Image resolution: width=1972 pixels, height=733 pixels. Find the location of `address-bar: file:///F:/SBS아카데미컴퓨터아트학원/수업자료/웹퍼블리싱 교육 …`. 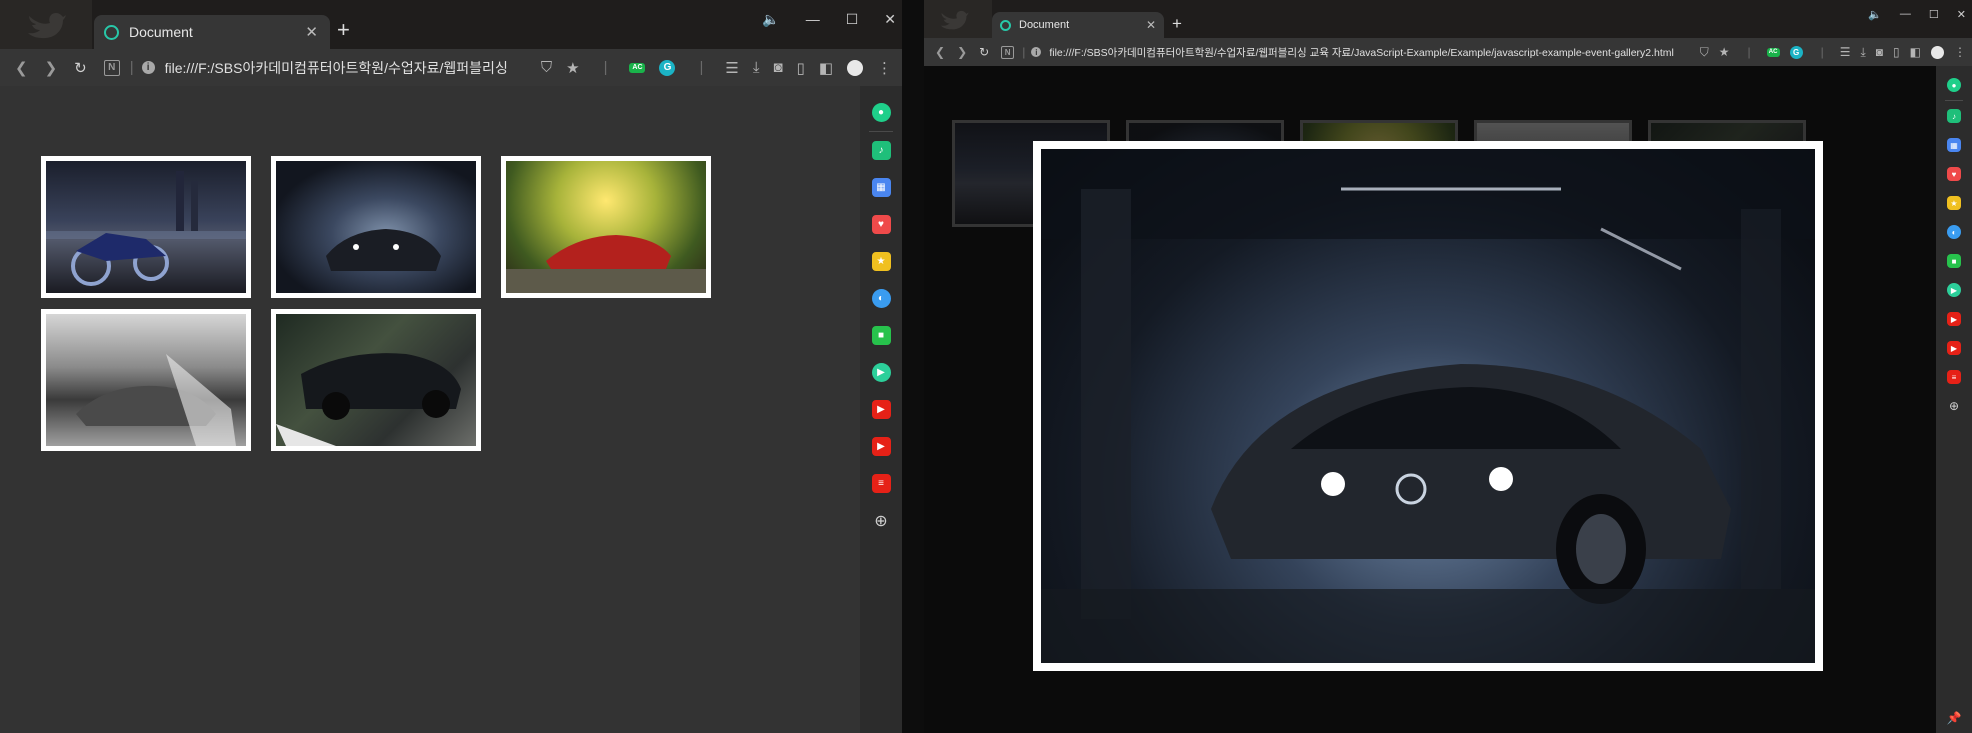

address-bar: file:///F:/SBS아카데미컴퓨터아트학원/수업자료/웹퍼블리싱 교육 … is located at coordinates (1374, 52).